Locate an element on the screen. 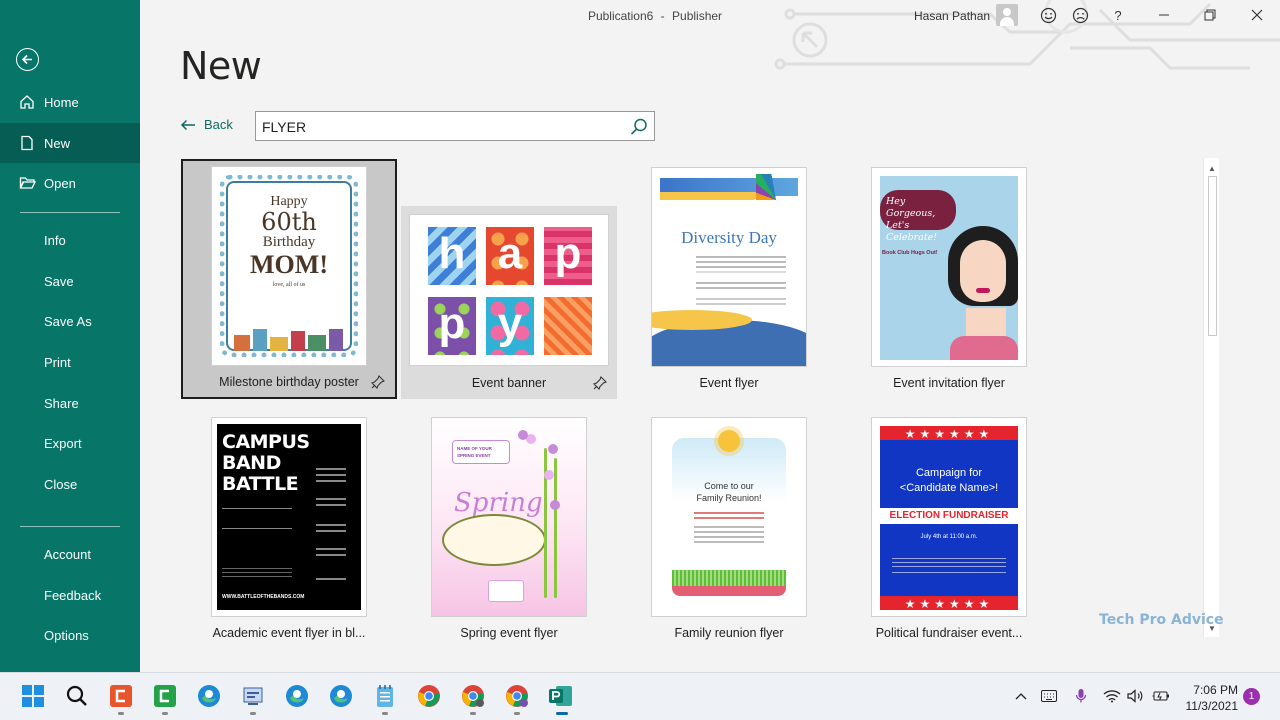 The width and height of the screenshot is (1280, 720). volume-icon is located at coordinates (1136, 696).